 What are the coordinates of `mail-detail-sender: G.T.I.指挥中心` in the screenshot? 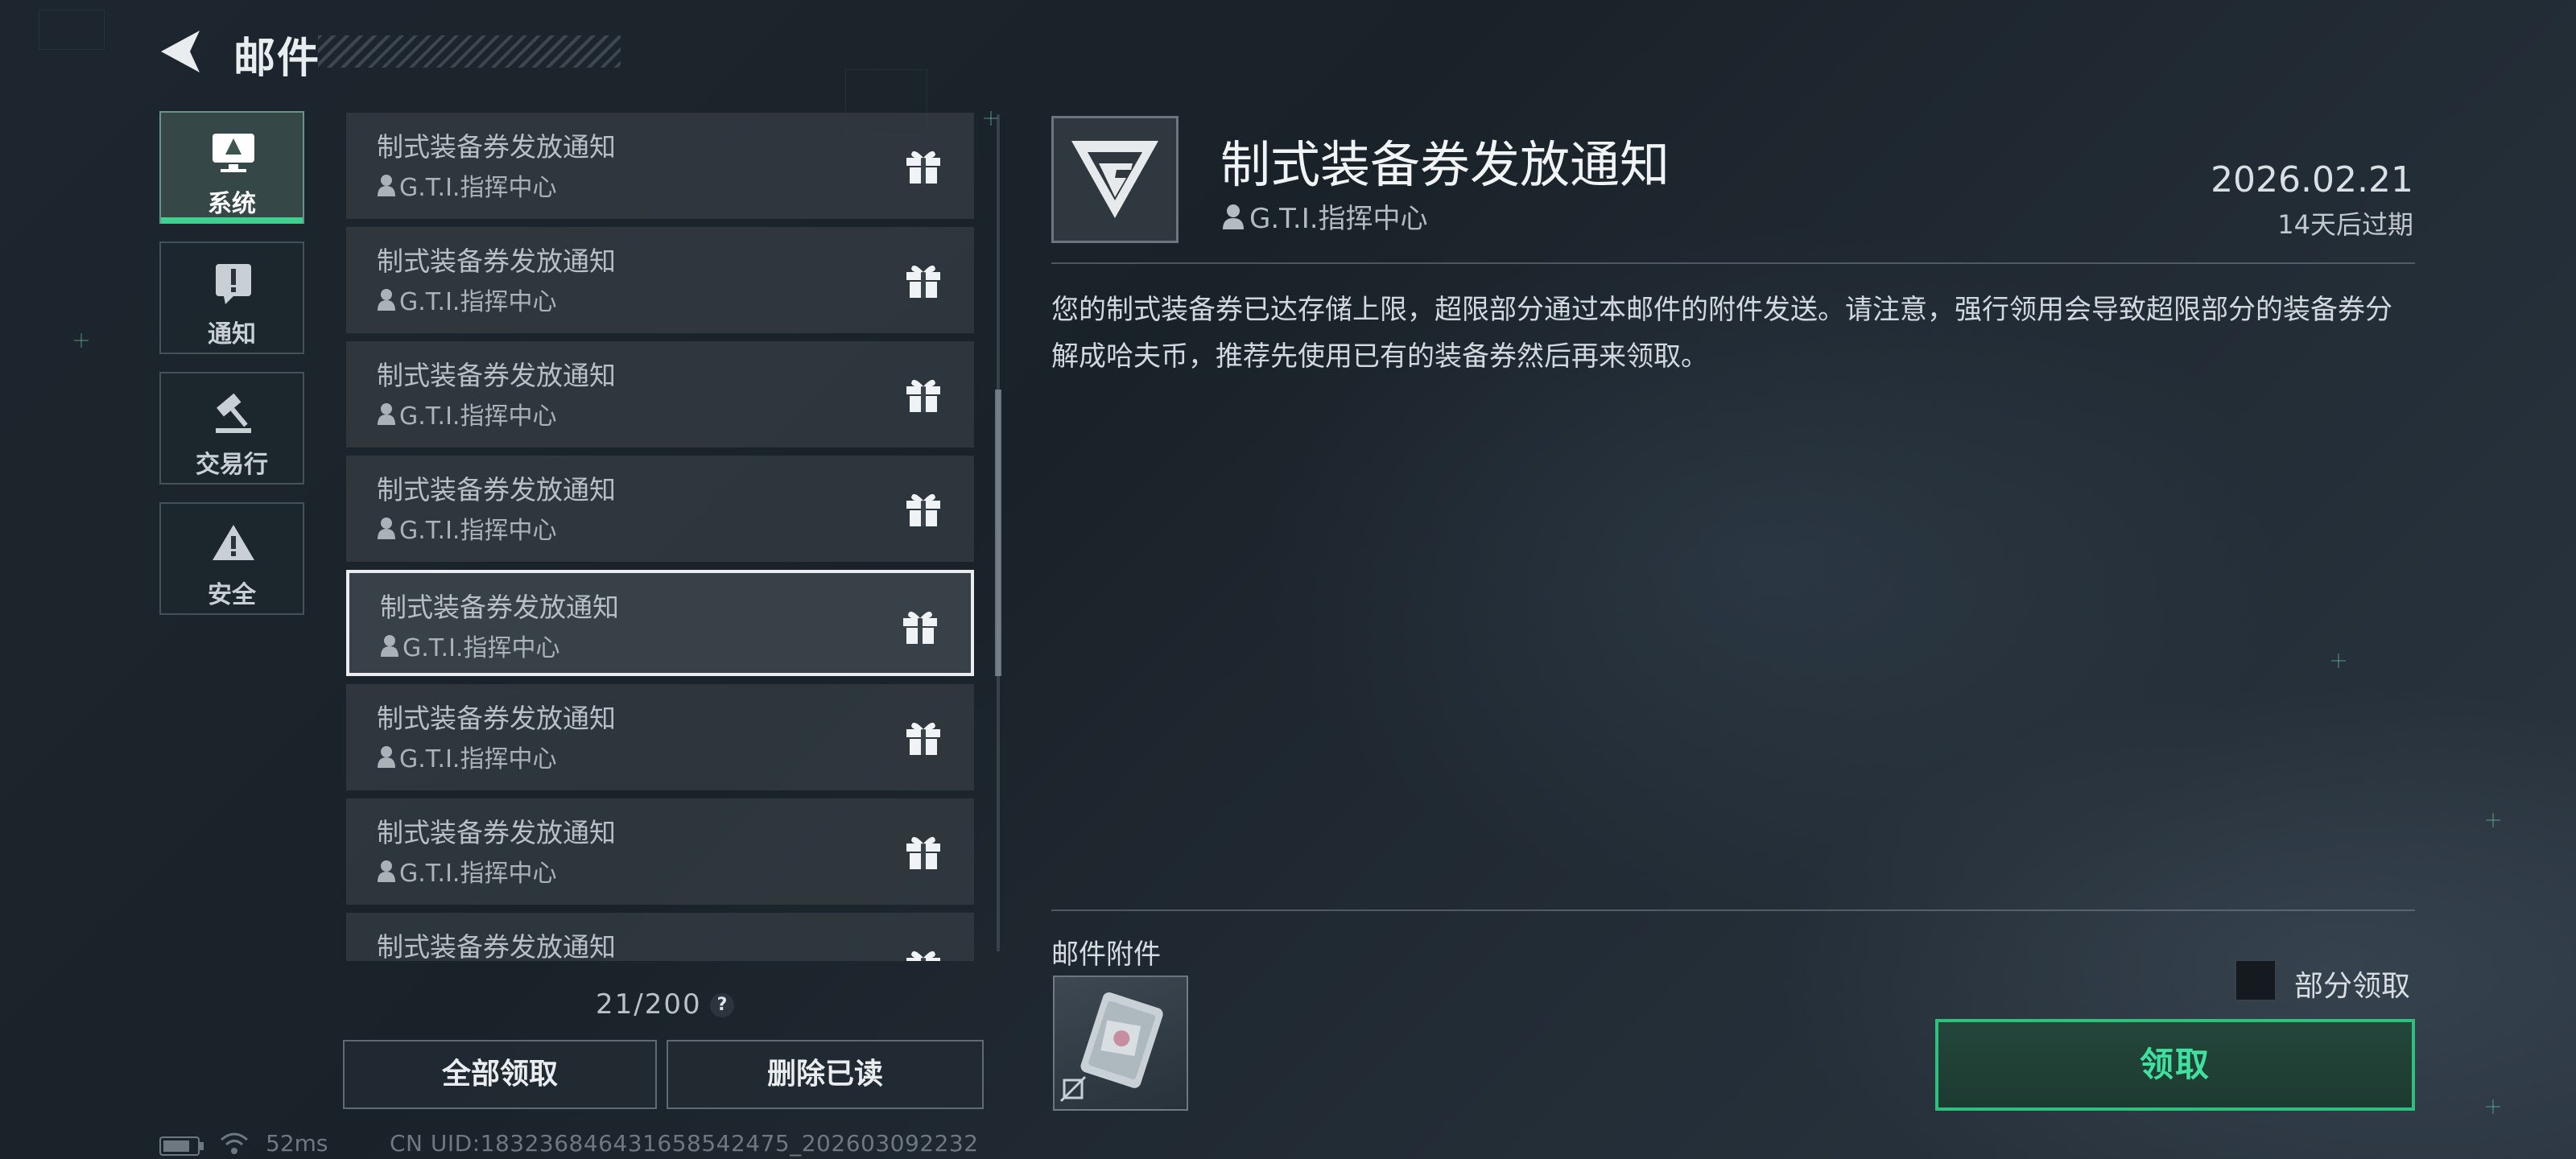 It's located at (1325, 216).